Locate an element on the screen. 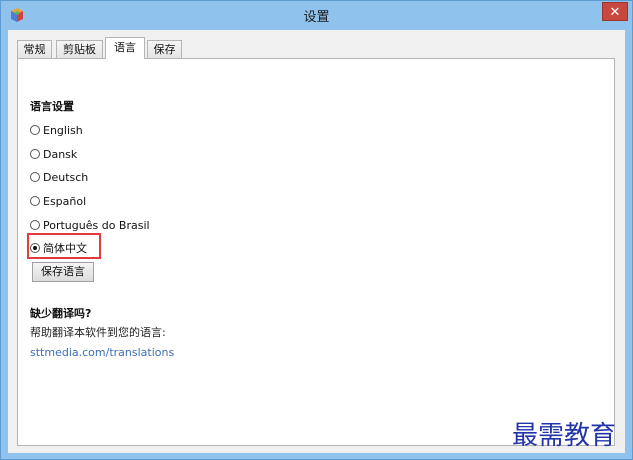 Image resolution: width=633 pixels, height=460 pixels. language-settings-heading: 语言设置 is located at coordinates (52, 106).